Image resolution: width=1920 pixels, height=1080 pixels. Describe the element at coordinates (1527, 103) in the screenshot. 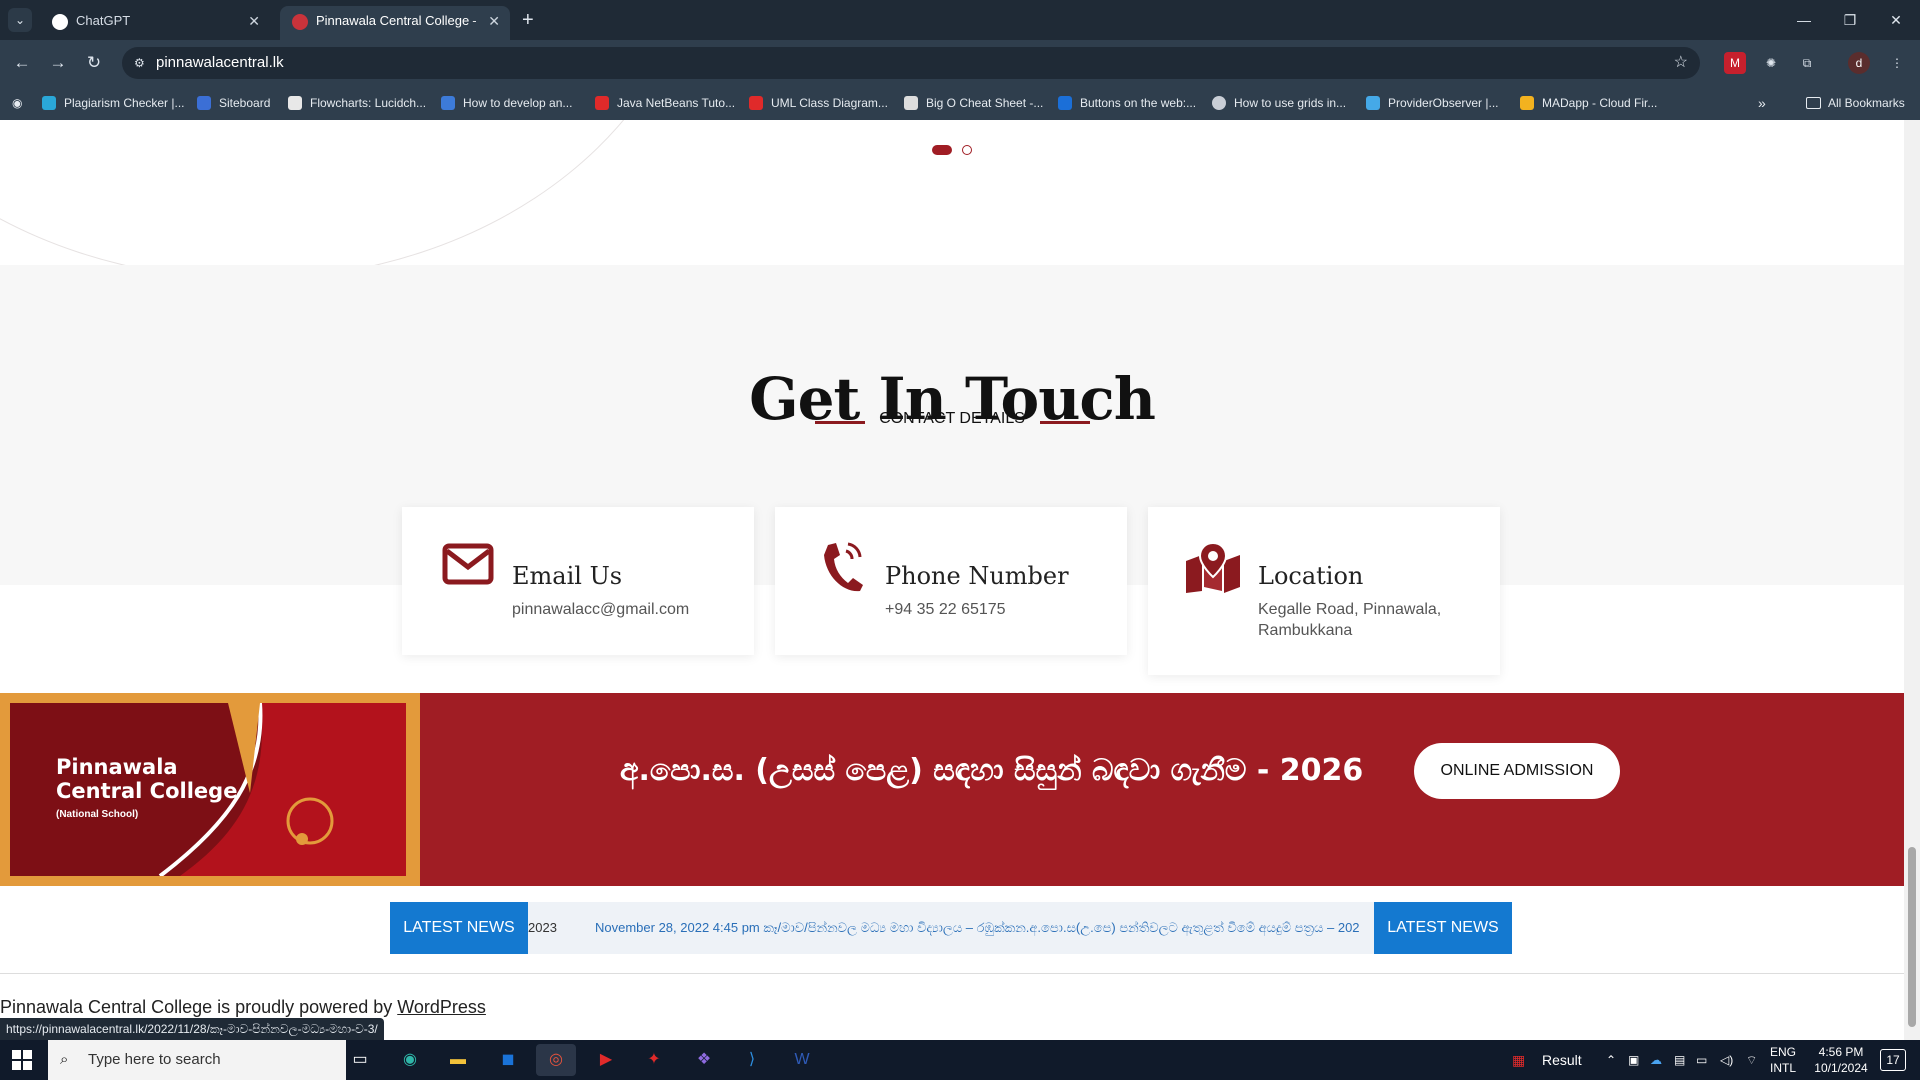

I see `firebase-icon` at that location.